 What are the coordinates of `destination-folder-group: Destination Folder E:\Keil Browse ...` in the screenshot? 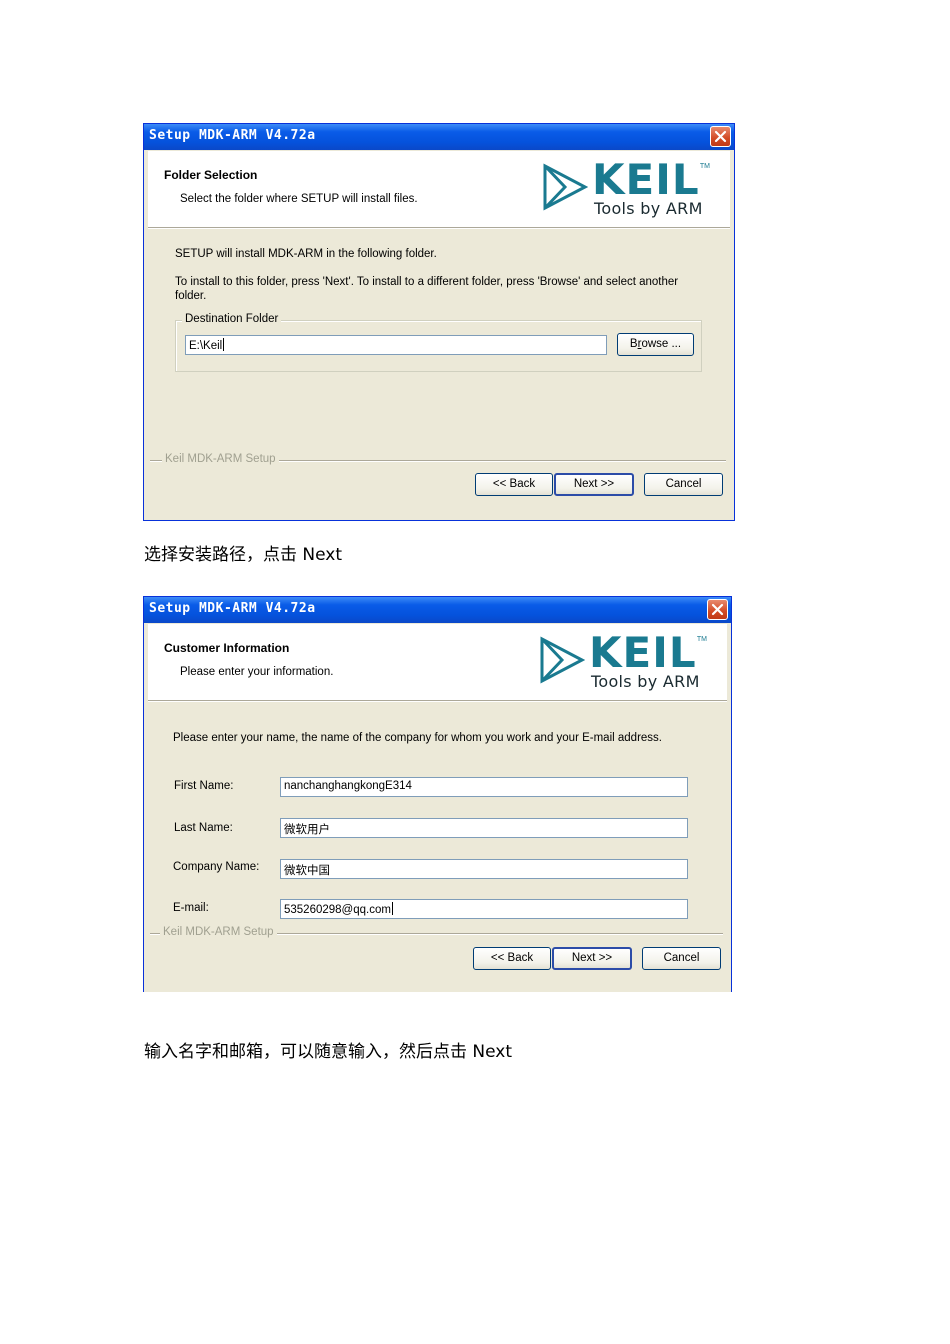 It's located at (438, 342).